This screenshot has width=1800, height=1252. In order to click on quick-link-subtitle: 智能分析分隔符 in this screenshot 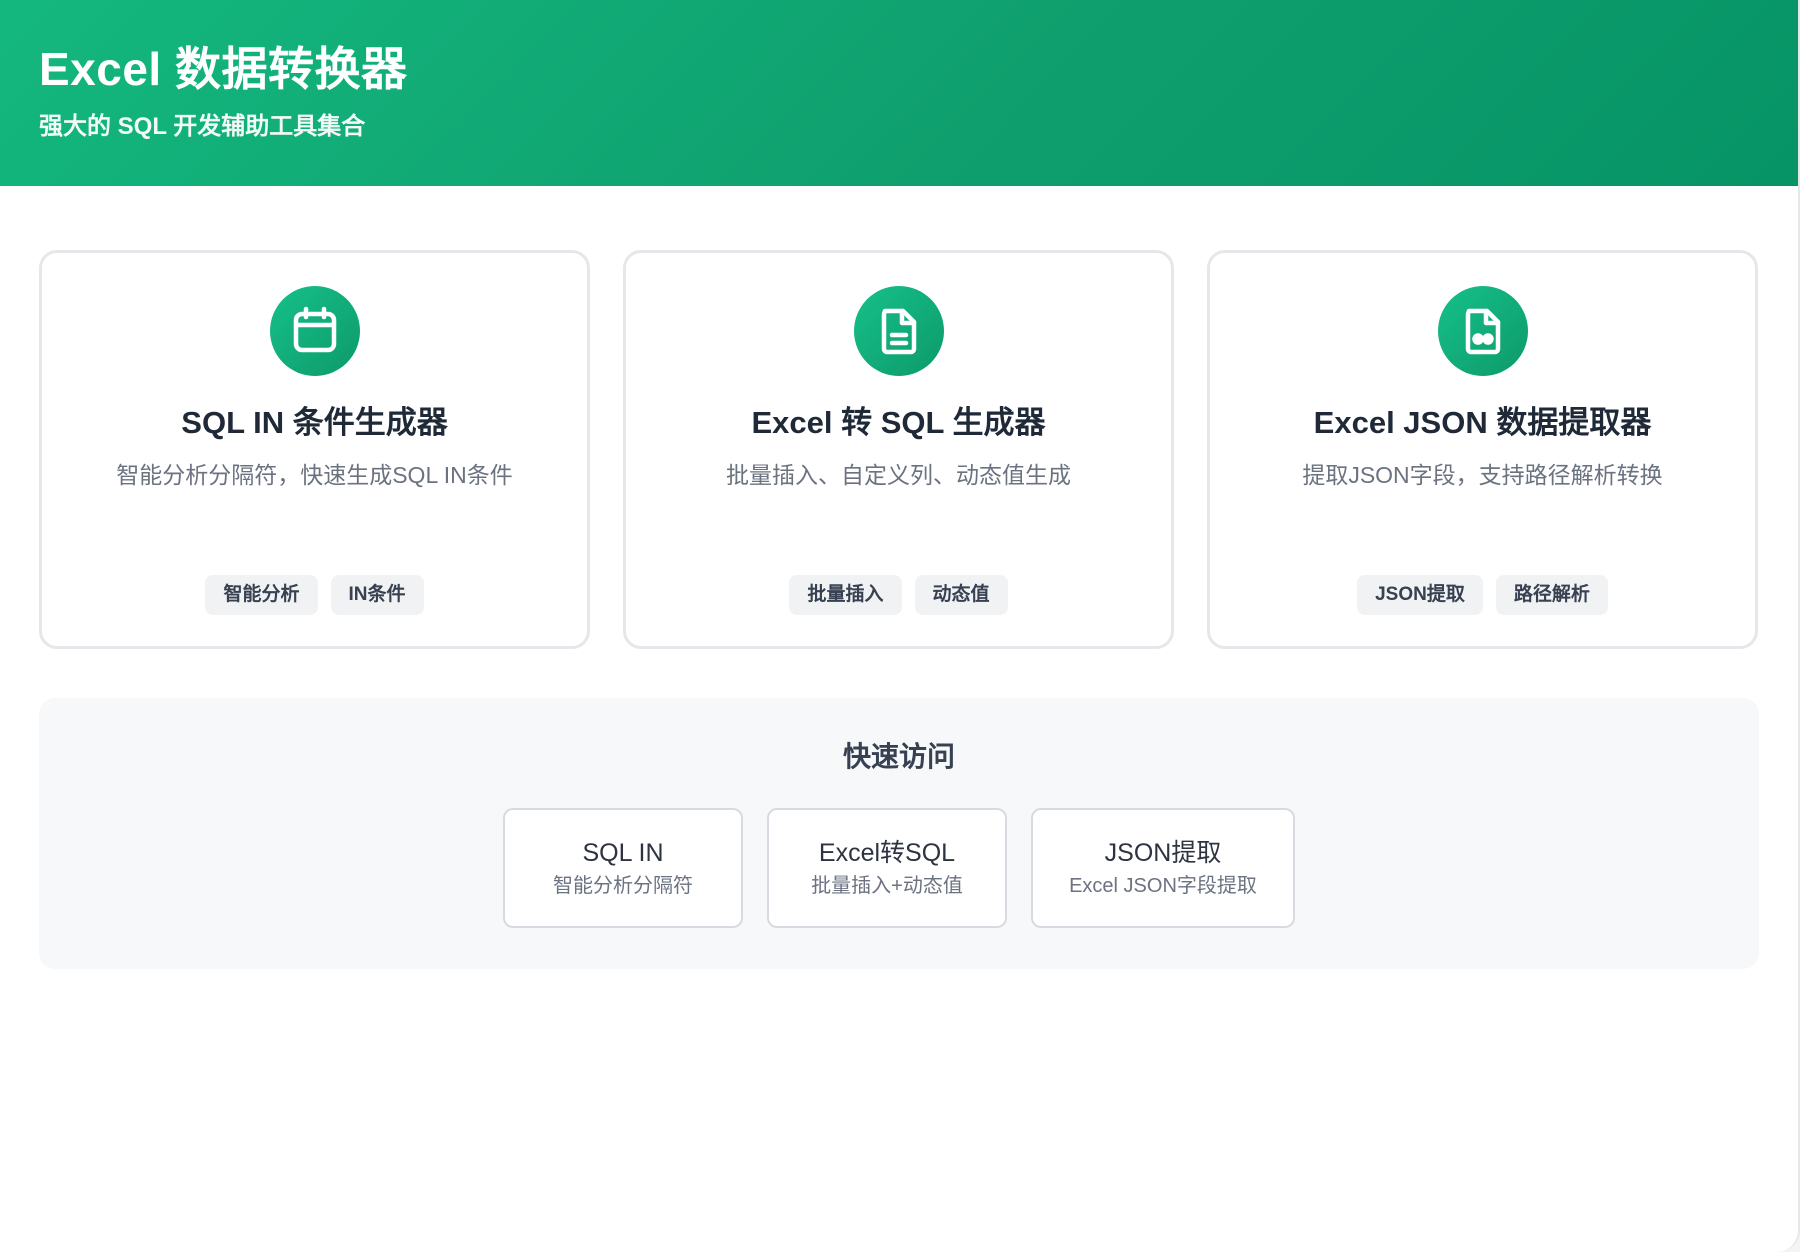, I will do `click(623, 886)`.